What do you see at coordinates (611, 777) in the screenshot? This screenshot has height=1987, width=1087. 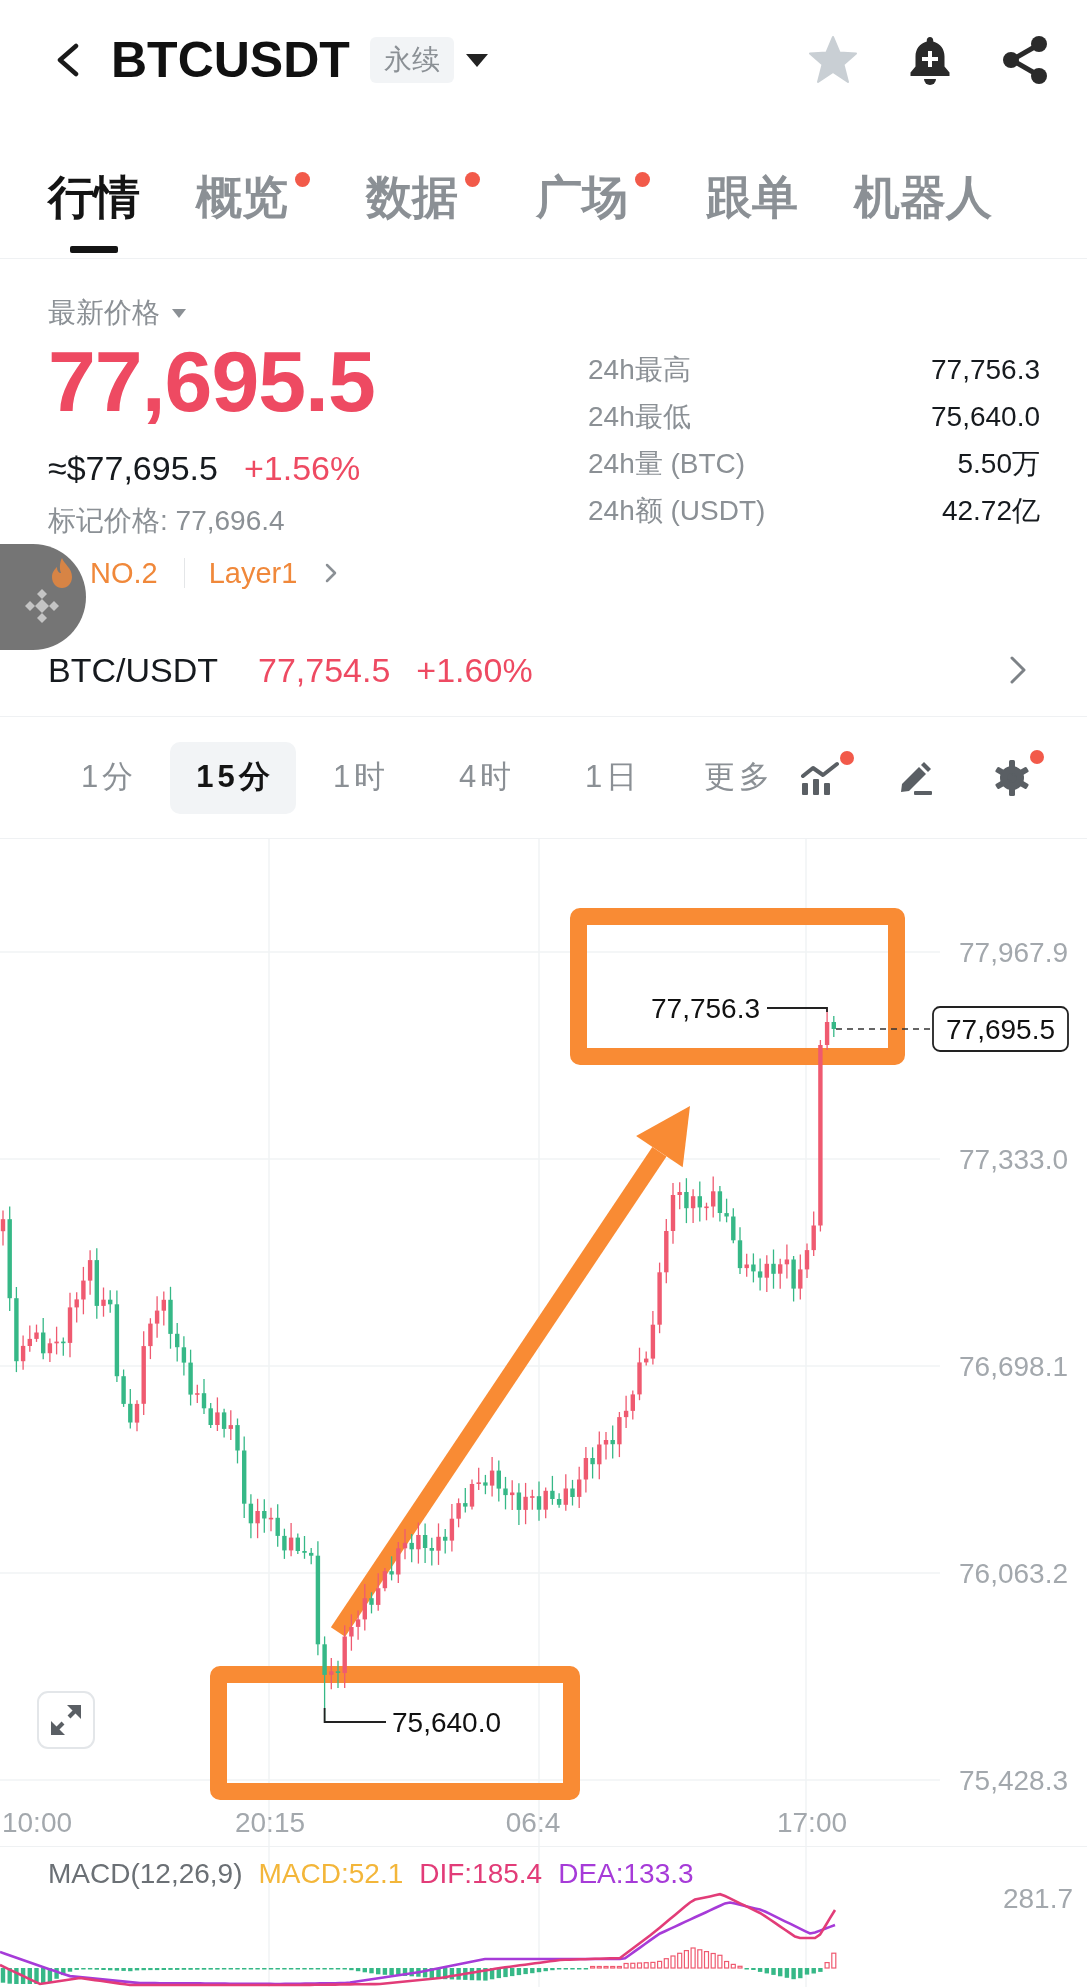 I see `interval-tab: 1日` at bounding box center [611, 777].